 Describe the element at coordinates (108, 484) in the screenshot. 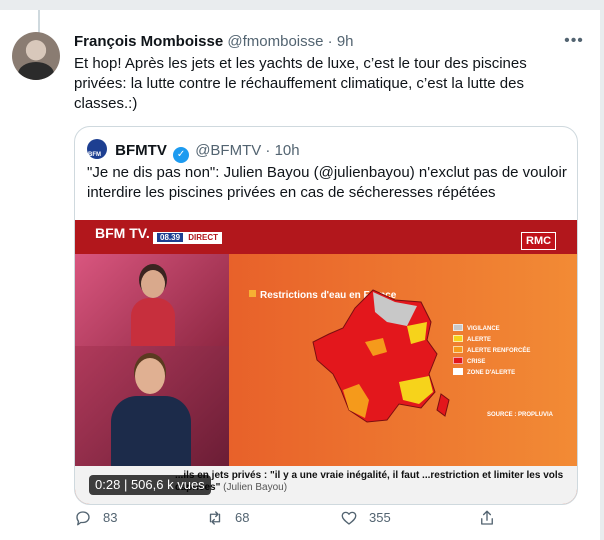

I see `video-duration: 0:28` at that location.